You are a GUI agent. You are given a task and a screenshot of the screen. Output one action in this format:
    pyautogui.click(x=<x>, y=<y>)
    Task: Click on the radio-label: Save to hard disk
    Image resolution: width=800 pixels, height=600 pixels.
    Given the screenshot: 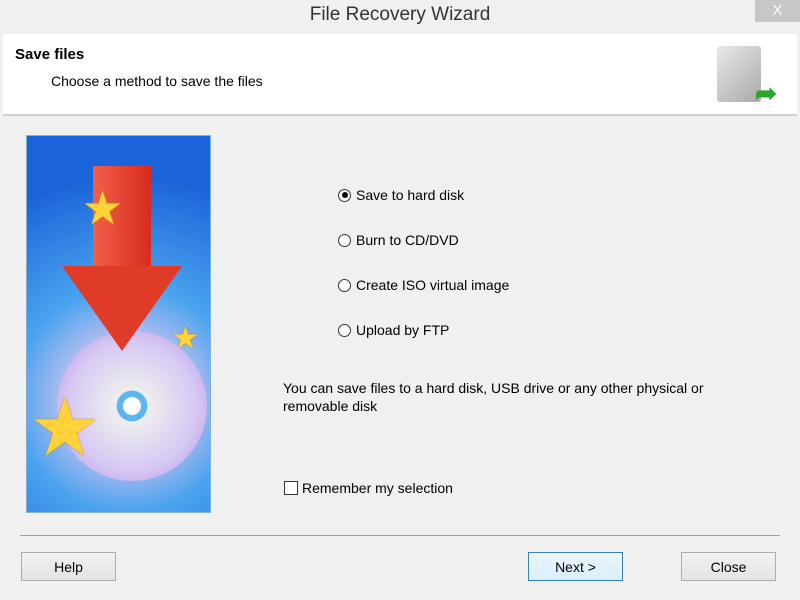 What is the action you would take?
    pyautogui.click(x=410, y=195)
    